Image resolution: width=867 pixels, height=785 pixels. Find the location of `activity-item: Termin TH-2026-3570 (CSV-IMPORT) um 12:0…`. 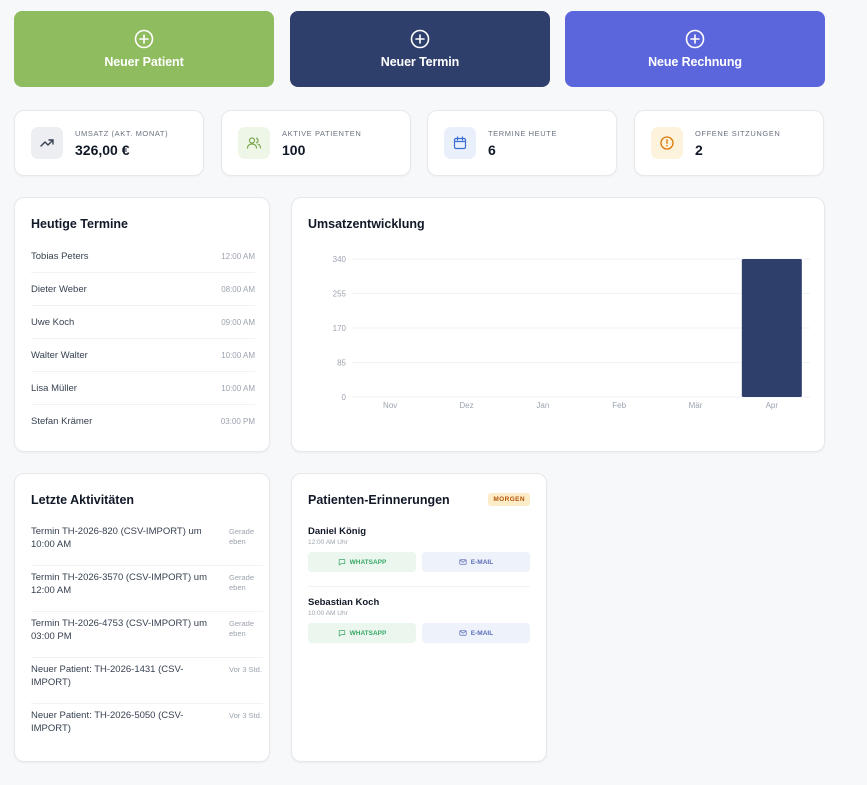

activity-item: Termin TH-2026-3570 (CSV-IMPORT) um 12:0… is located at coordinates (147, 589).